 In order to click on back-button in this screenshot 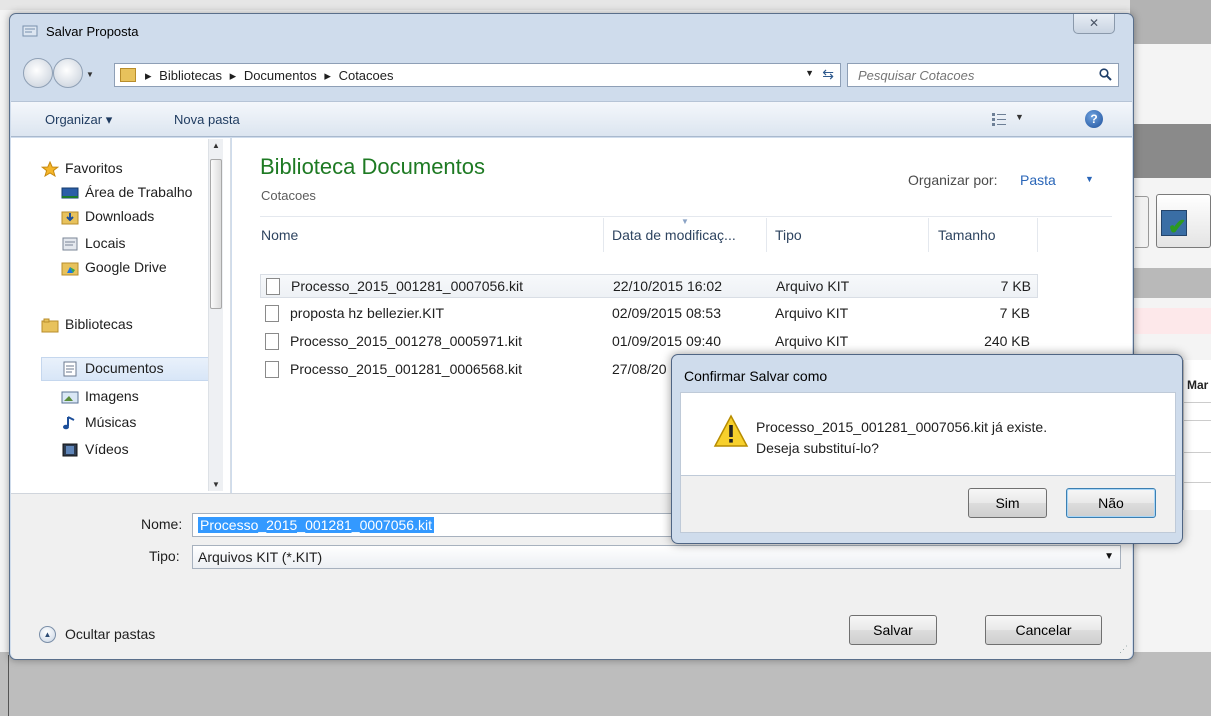, I will do `click(38, 73)`.